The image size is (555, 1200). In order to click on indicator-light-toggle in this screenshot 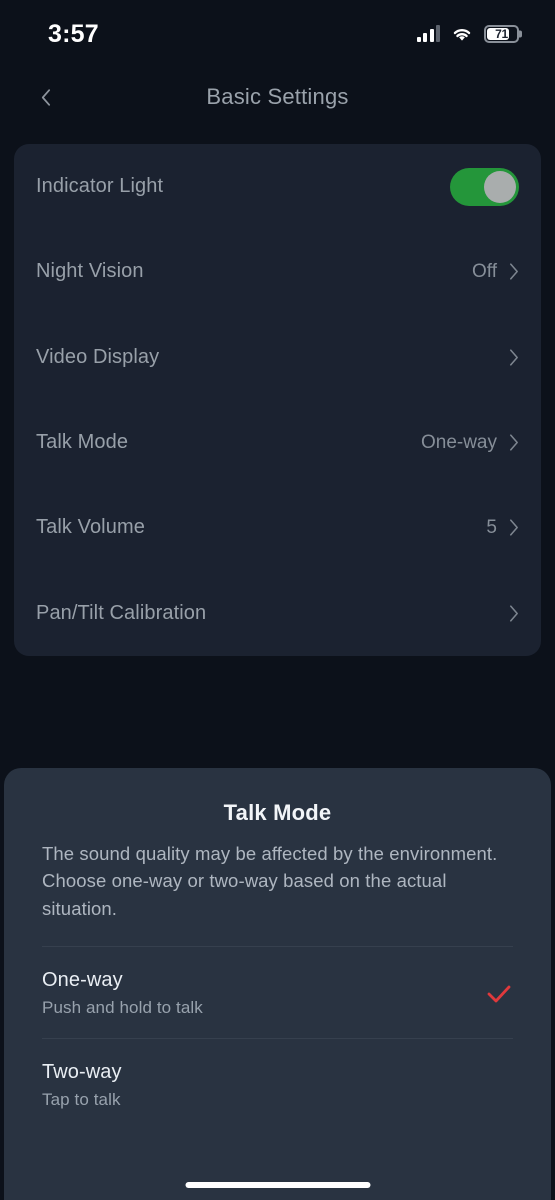, I will do `click(484, 186)`.